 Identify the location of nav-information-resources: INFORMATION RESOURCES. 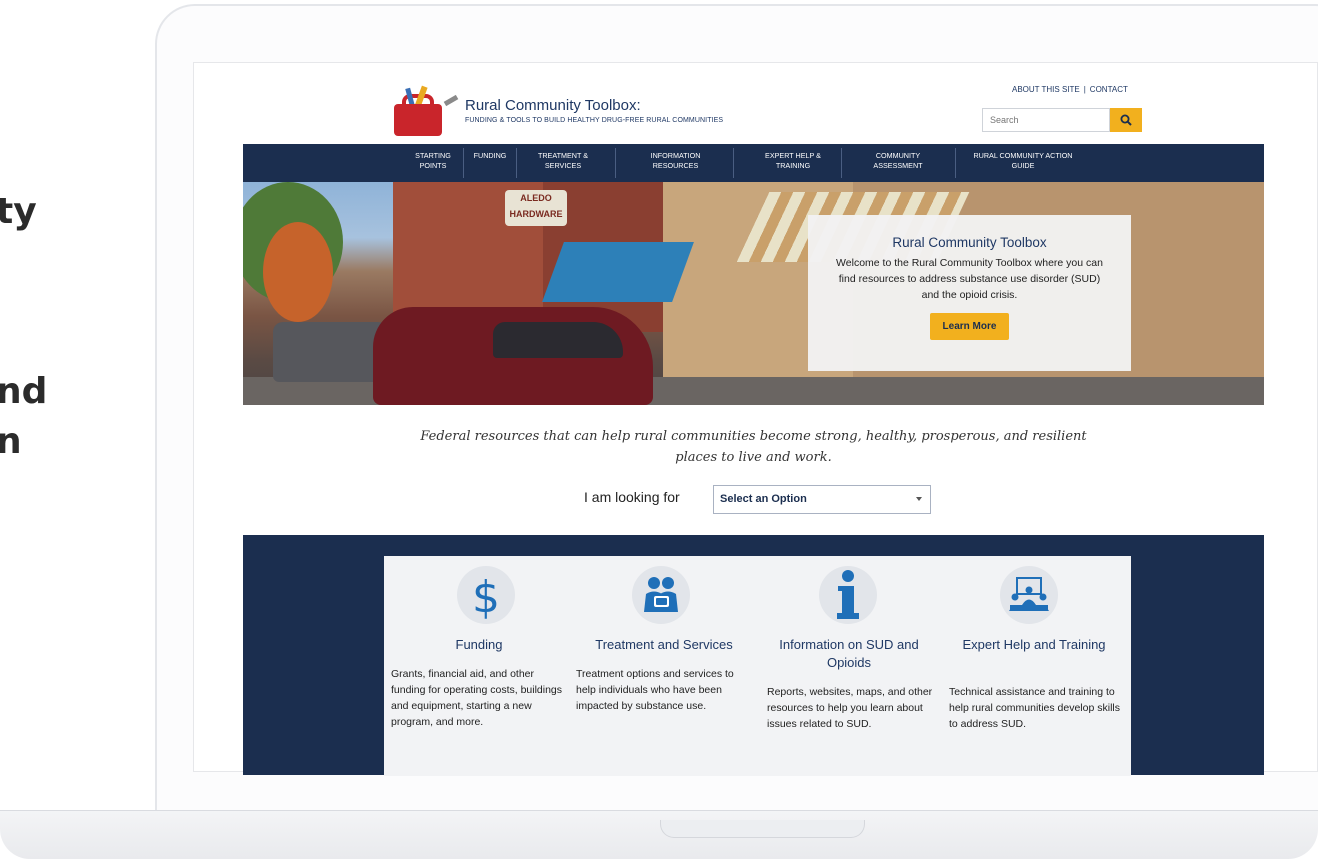
(675, 161).